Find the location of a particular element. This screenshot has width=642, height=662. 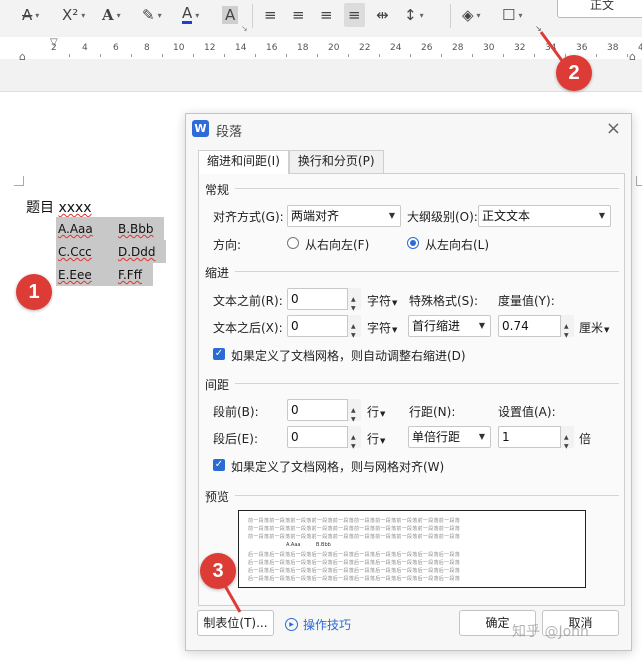

arrow-2-line is located at coordinates (552, 47).